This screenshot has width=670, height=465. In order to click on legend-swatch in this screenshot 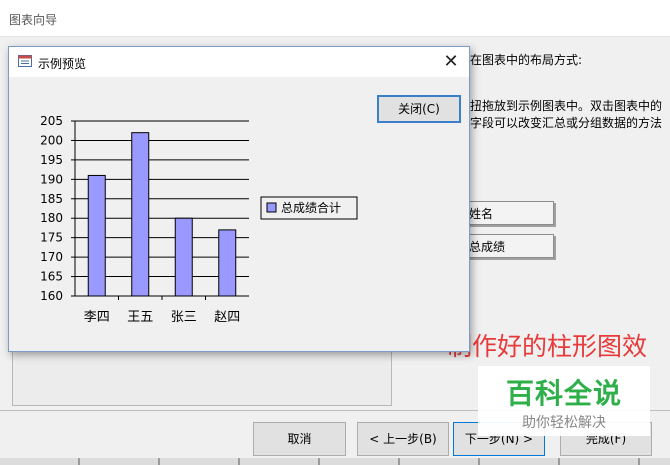, I will do `click(271, 207)`.